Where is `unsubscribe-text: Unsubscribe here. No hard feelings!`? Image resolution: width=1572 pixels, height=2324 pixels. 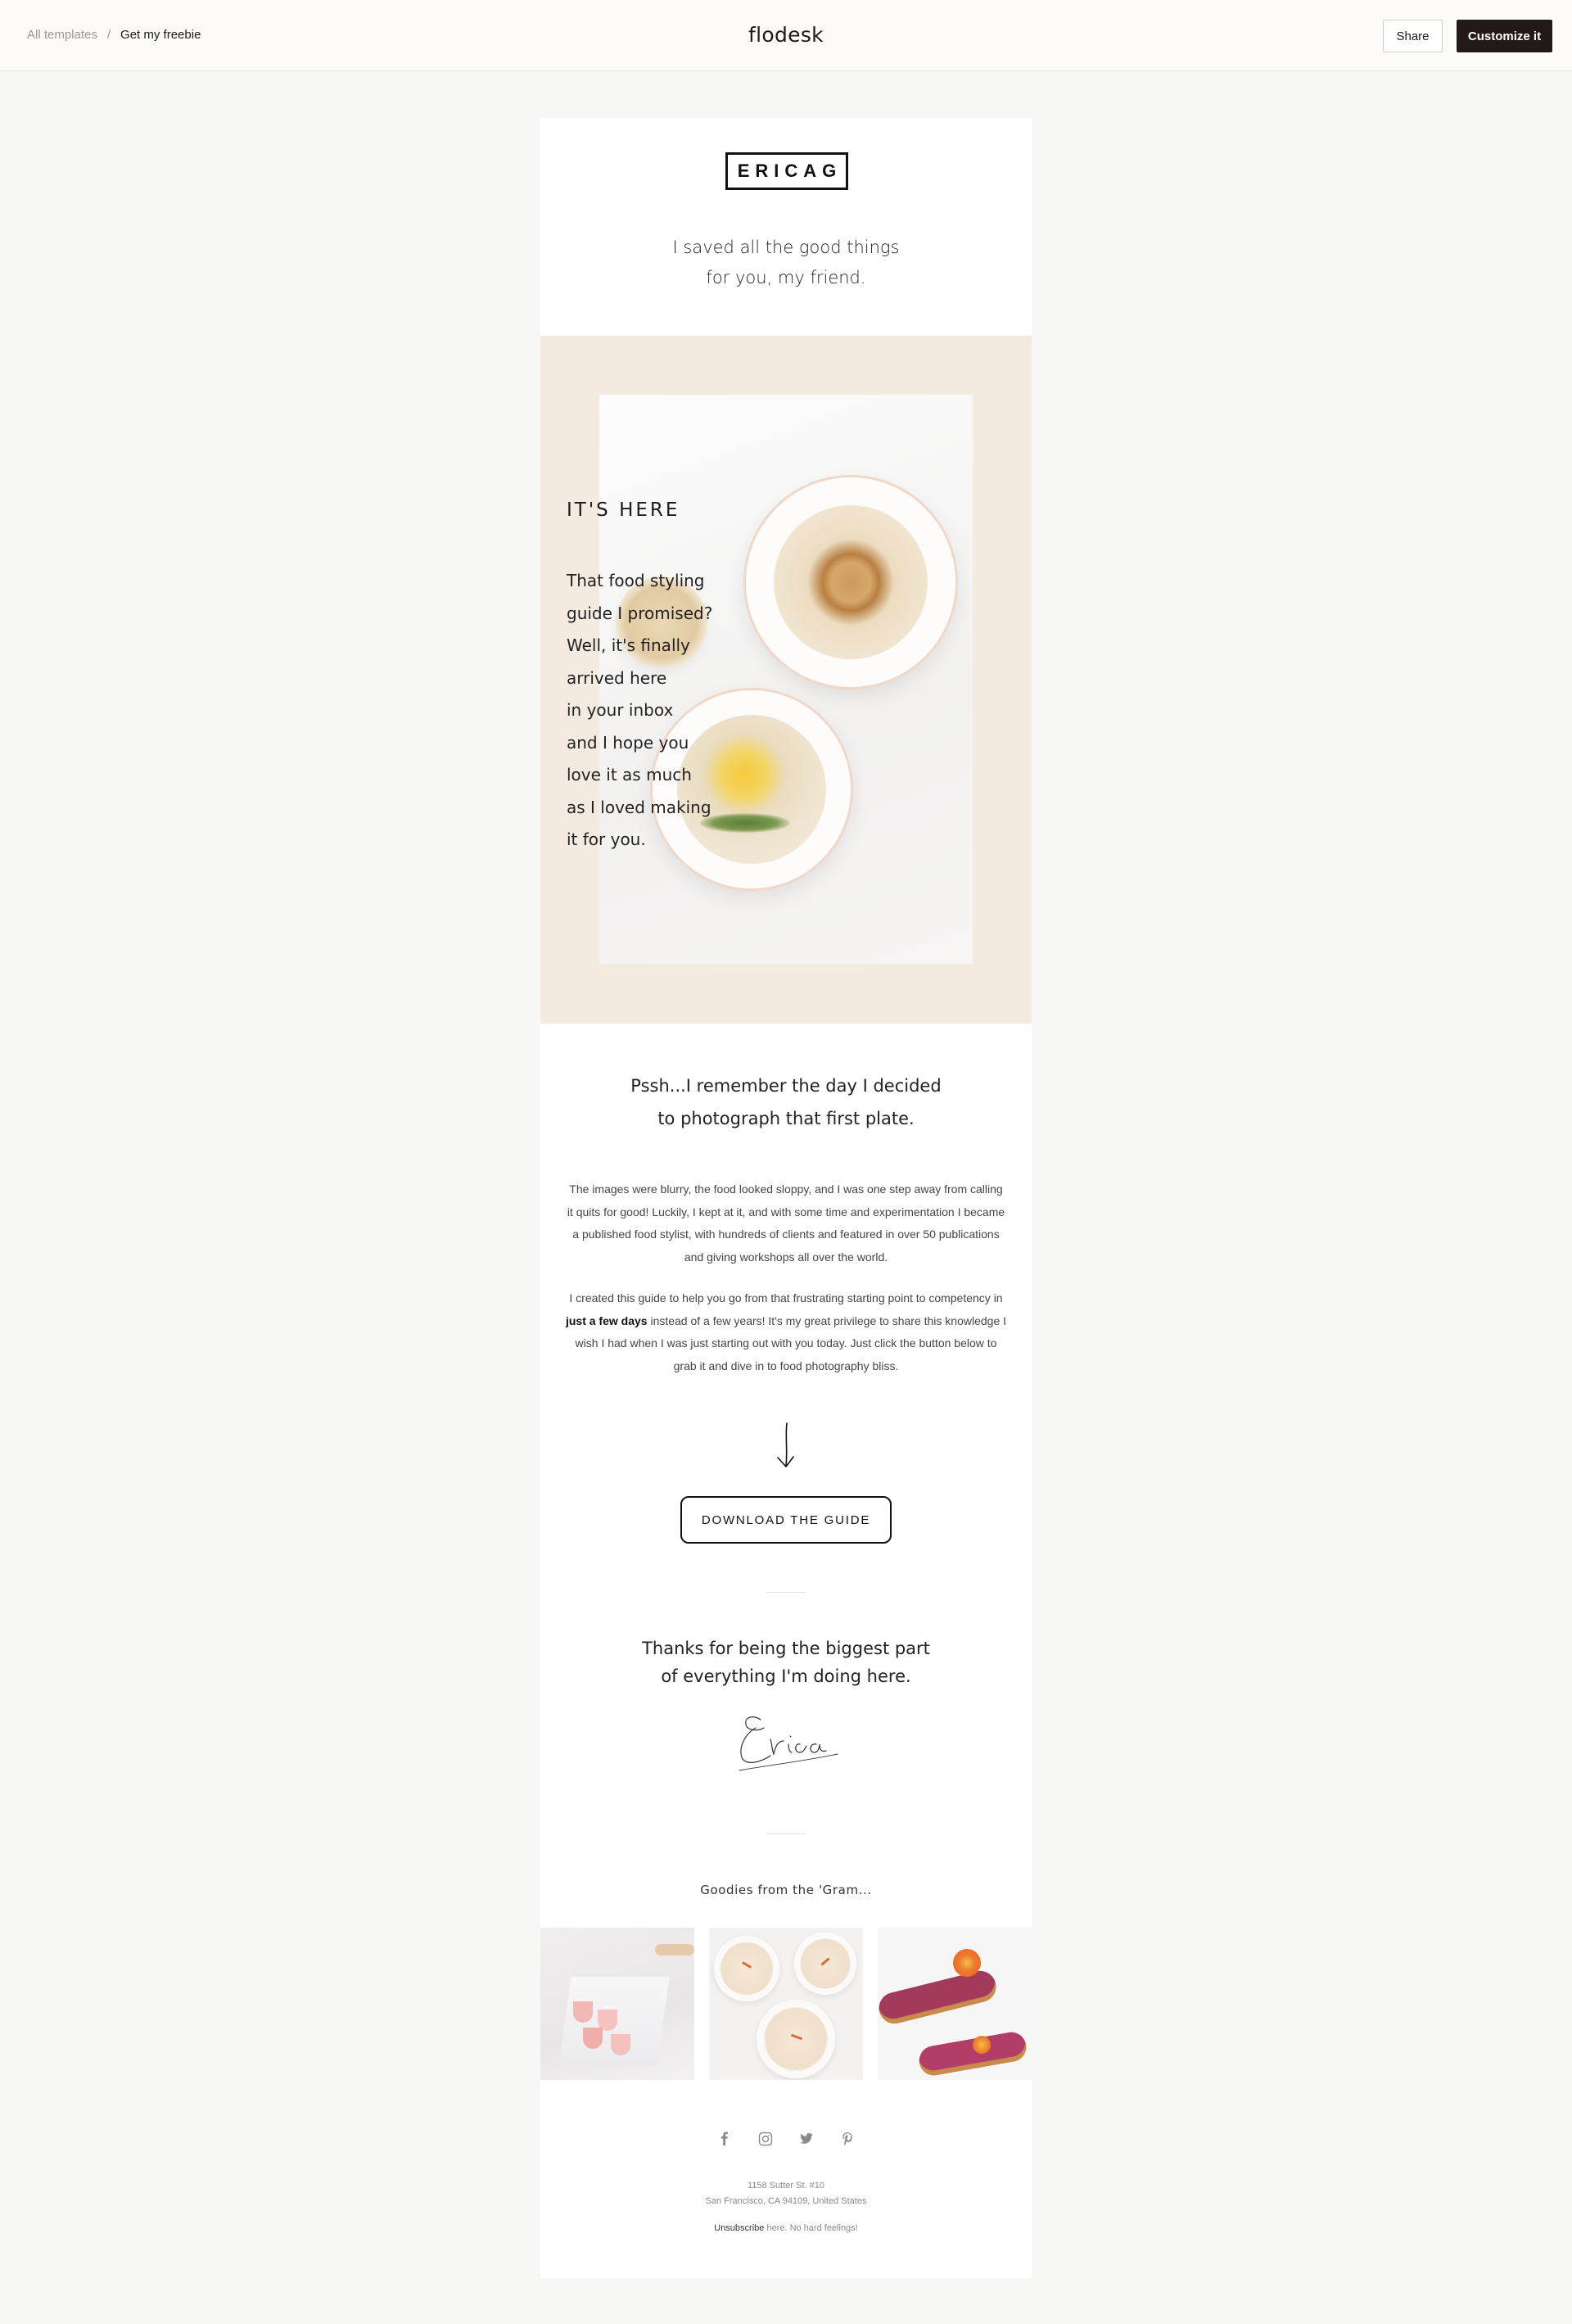
unsubscribe-text: Unsubscribe here. No hard feelings! is located at coordinates (786, 2228).